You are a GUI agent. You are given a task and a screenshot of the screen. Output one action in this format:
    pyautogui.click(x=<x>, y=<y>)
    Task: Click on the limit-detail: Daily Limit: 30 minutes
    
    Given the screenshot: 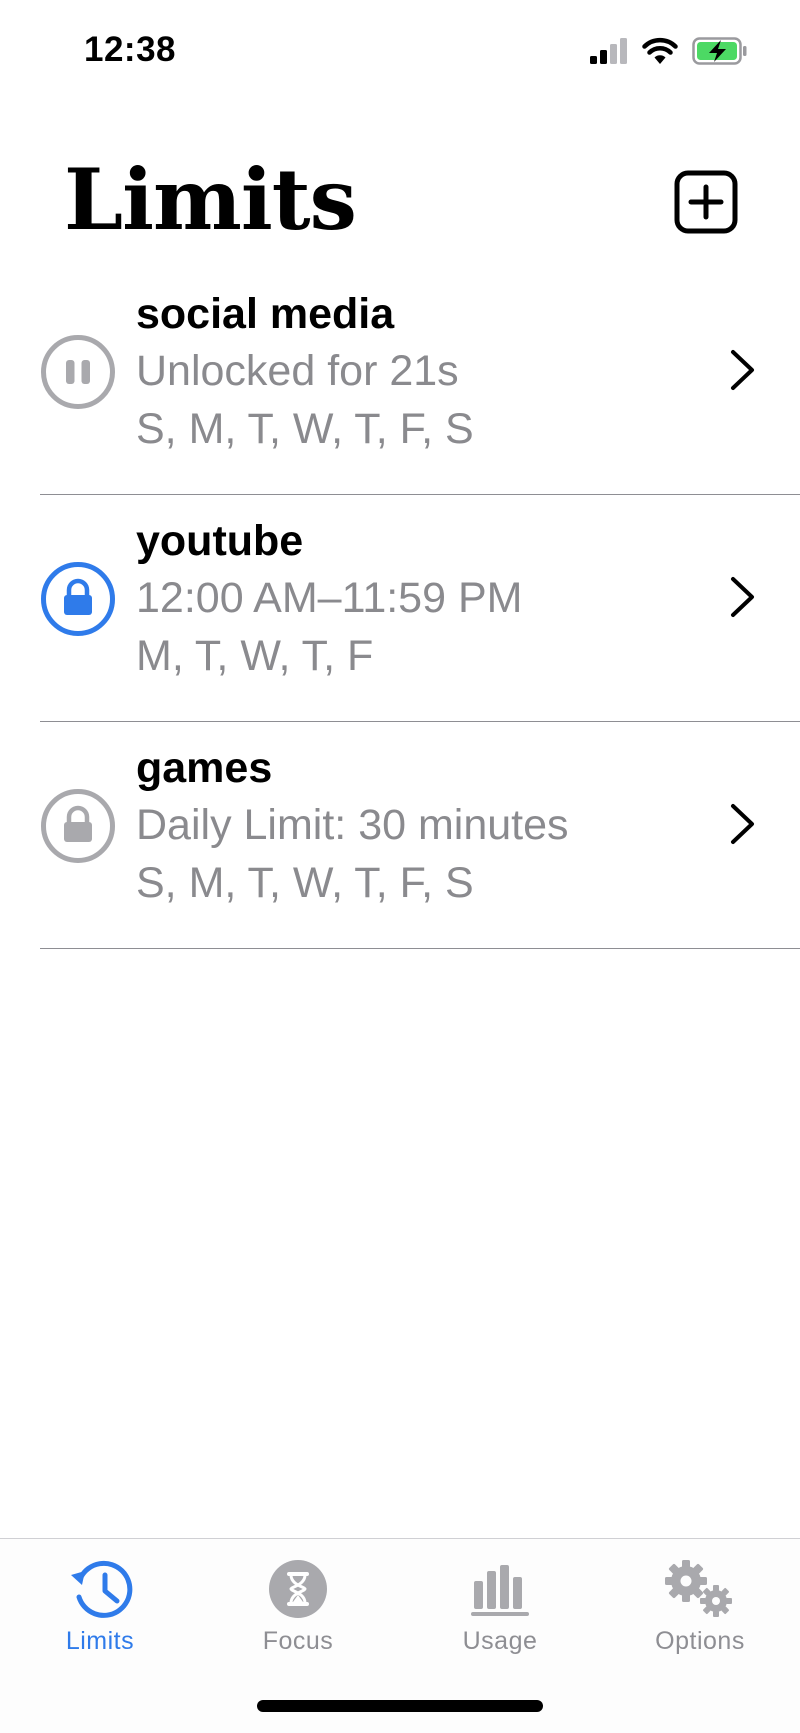 What is the action you would take?
    pyautogui.click(x=352, y=825)
    